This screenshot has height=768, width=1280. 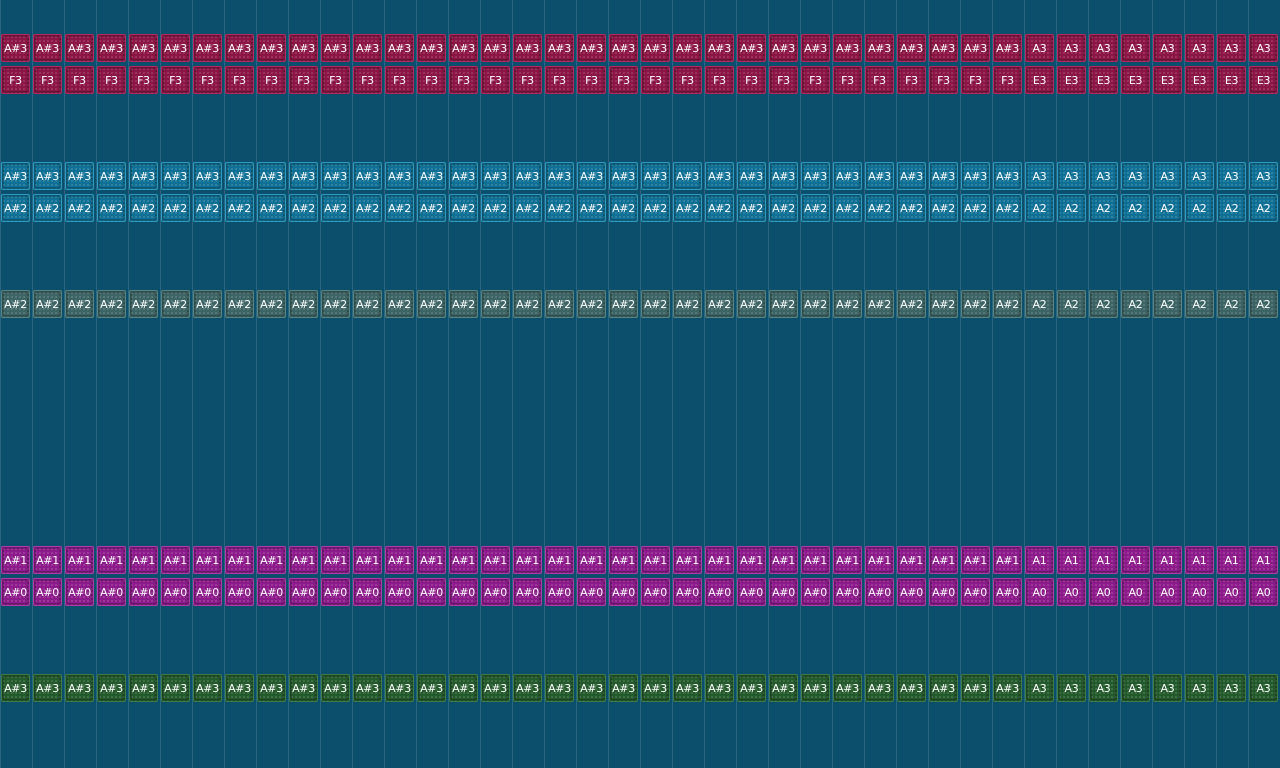 I want to click on note-block: E3, so click(x=1135, y=80).